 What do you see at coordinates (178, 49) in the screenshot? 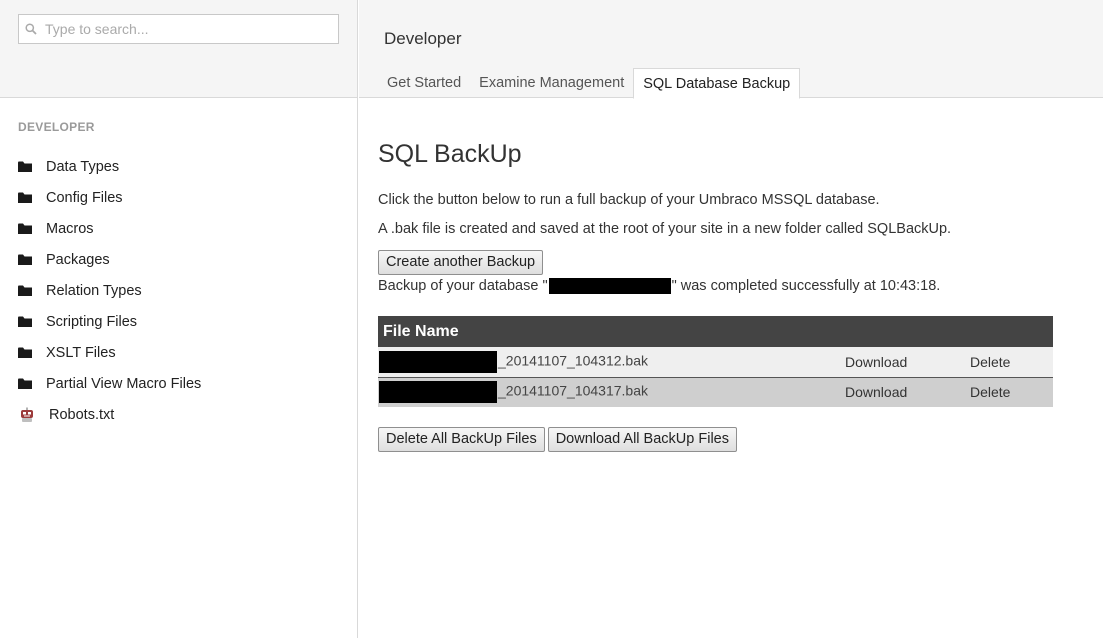
I see `sidebar-search-area` at bounding box center [178, 49].